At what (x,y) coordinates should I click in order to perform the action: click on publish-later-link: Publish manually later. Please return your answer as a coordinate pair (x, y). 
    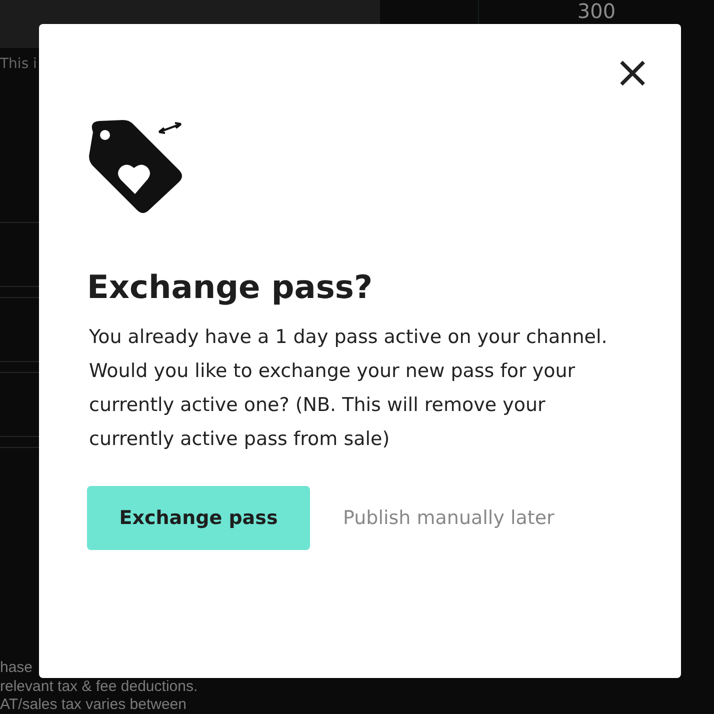
    Looking at the image, I should click on (448, 518).